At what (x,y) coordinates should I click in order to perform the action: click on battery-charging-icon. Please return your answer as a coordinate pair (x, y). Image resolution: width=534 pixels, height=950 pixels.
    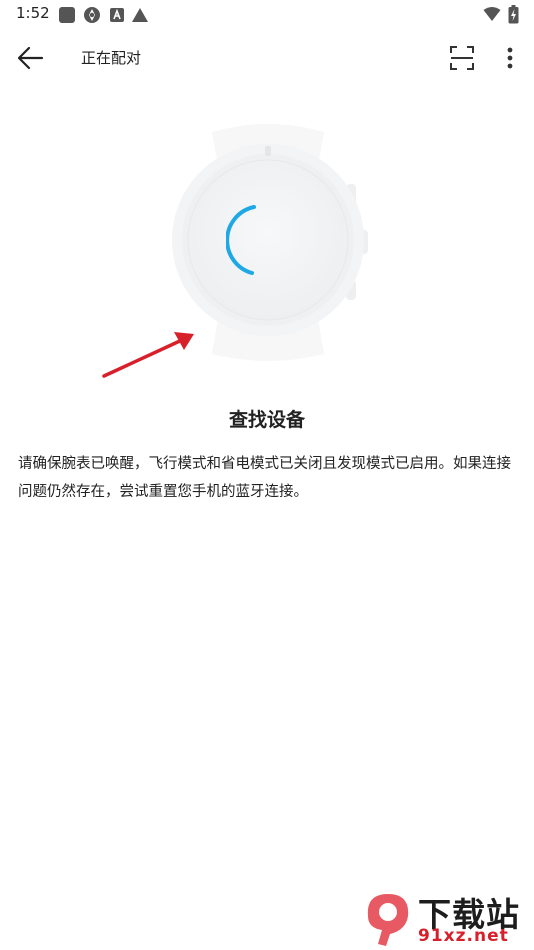
    Looking at the image, I should click on (513, 14).